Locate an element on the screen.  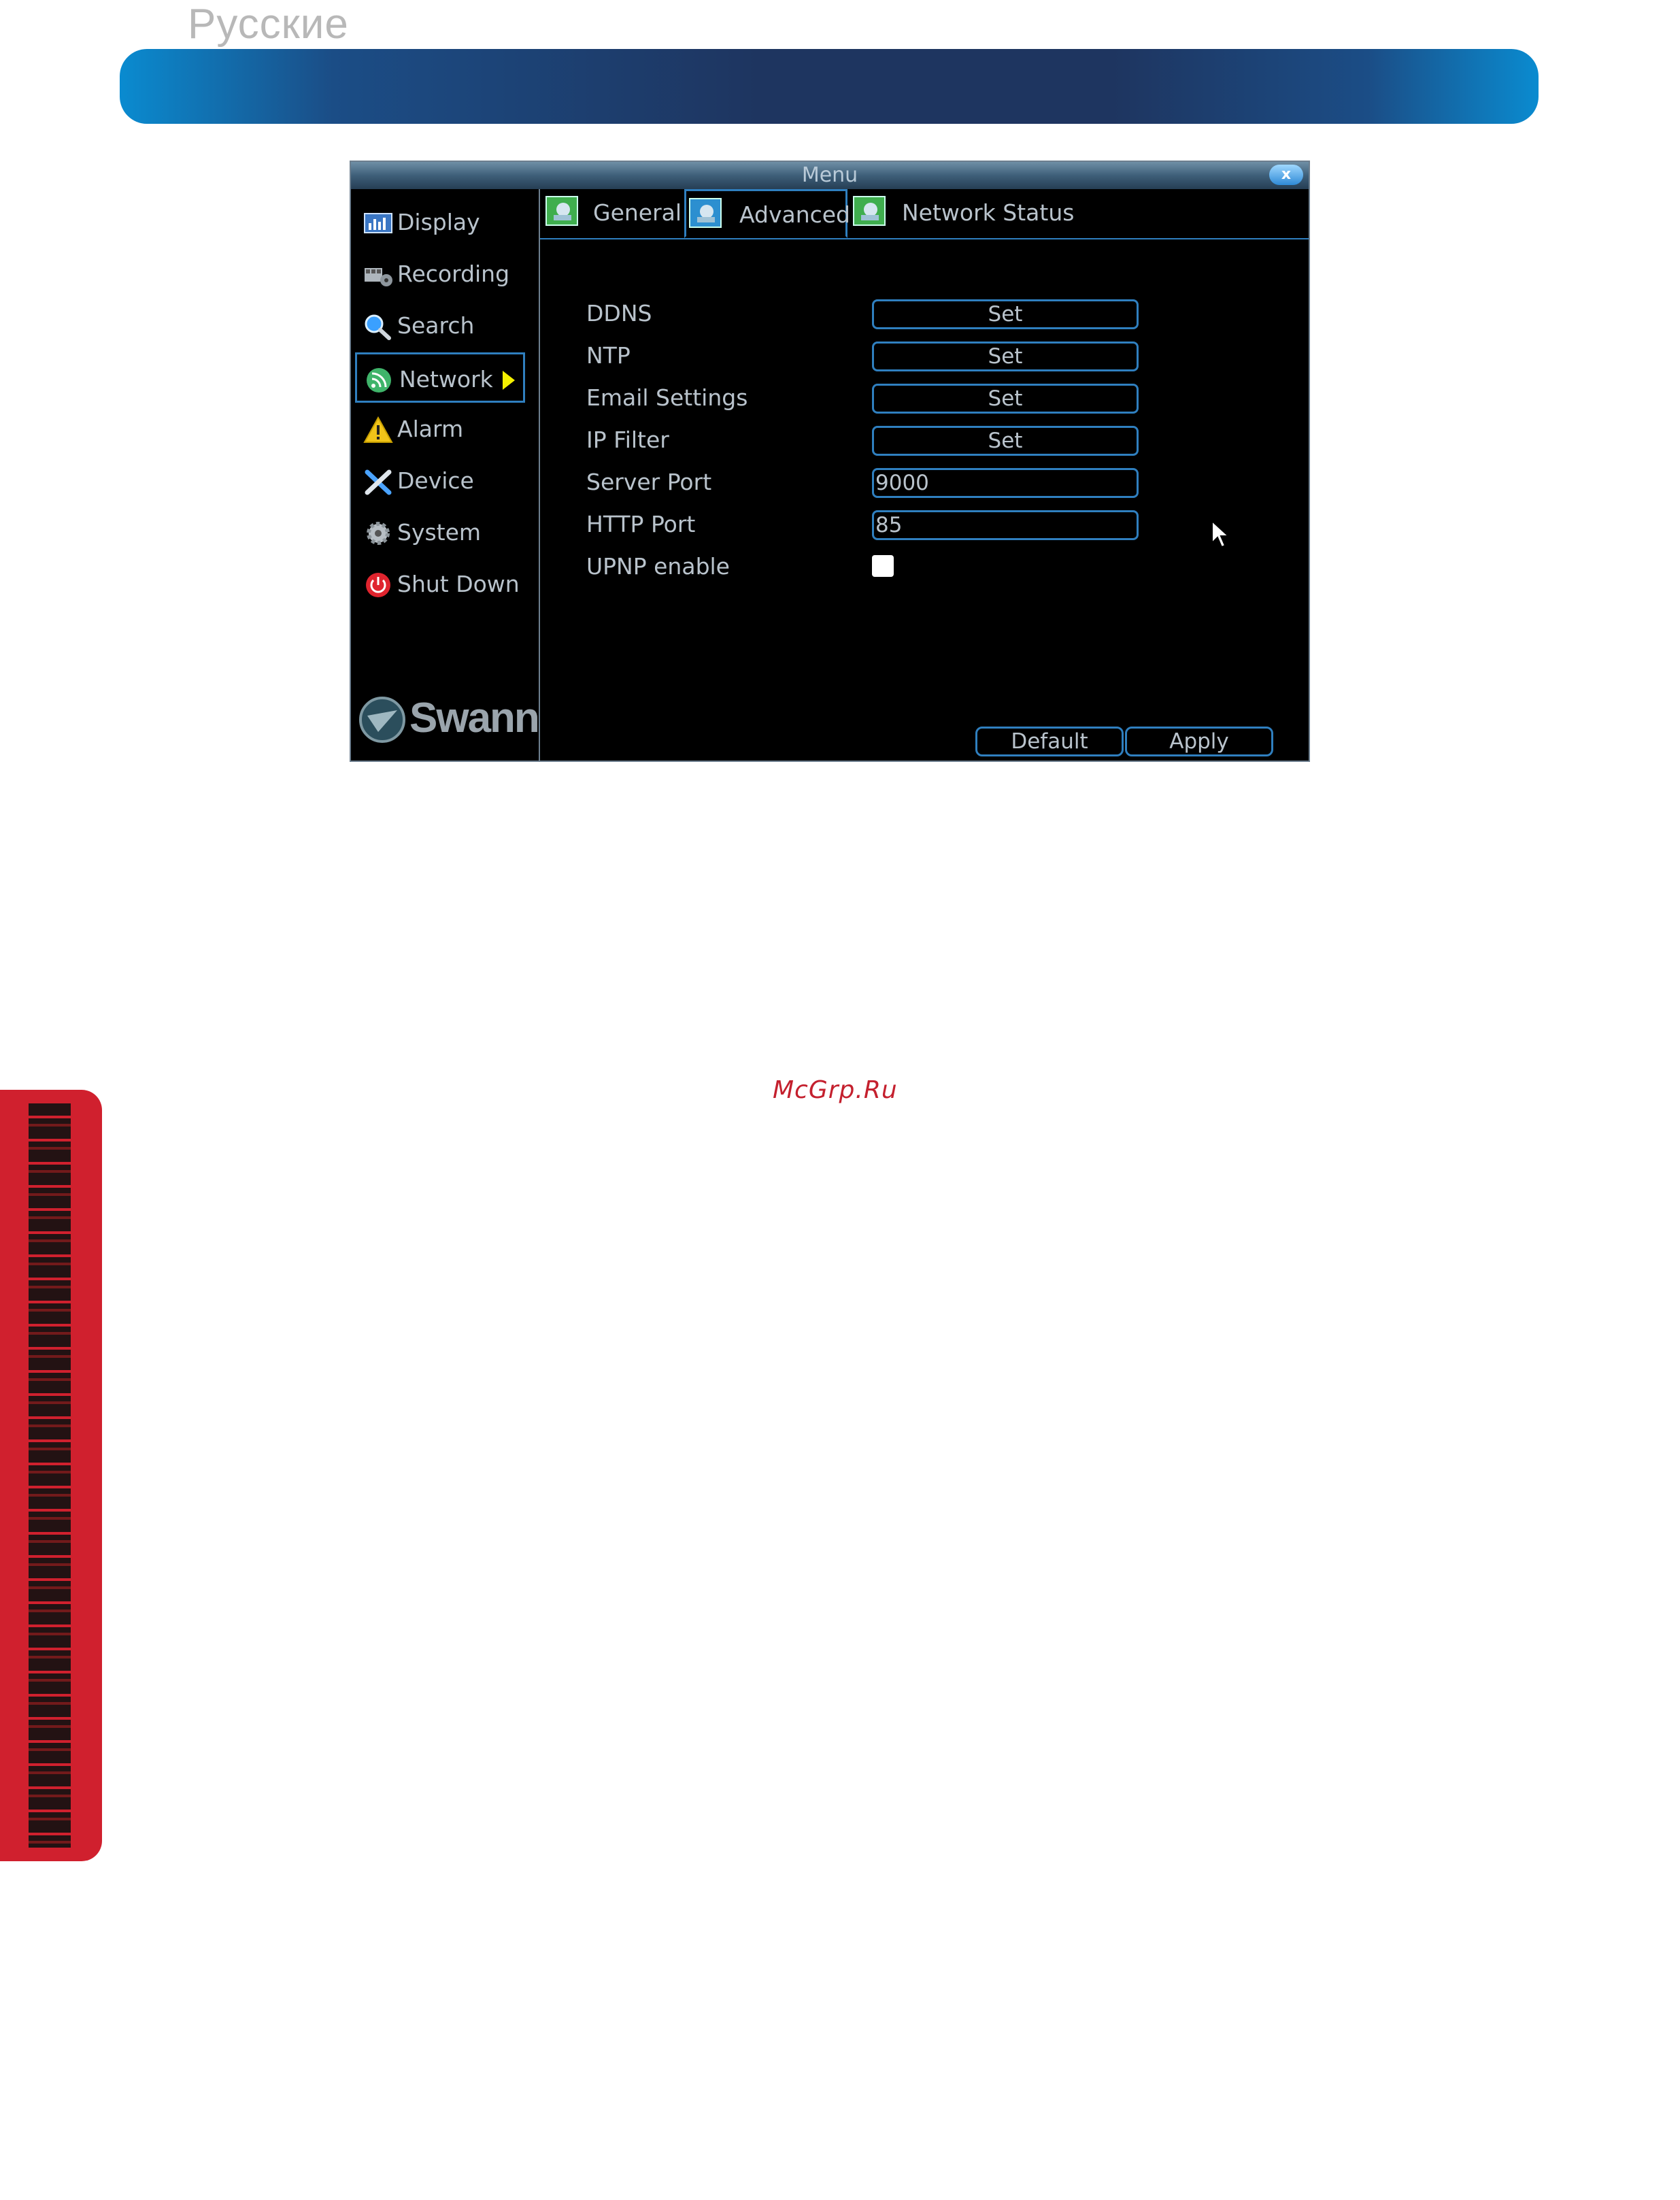
system-icon is located at coordinates (378, 533).